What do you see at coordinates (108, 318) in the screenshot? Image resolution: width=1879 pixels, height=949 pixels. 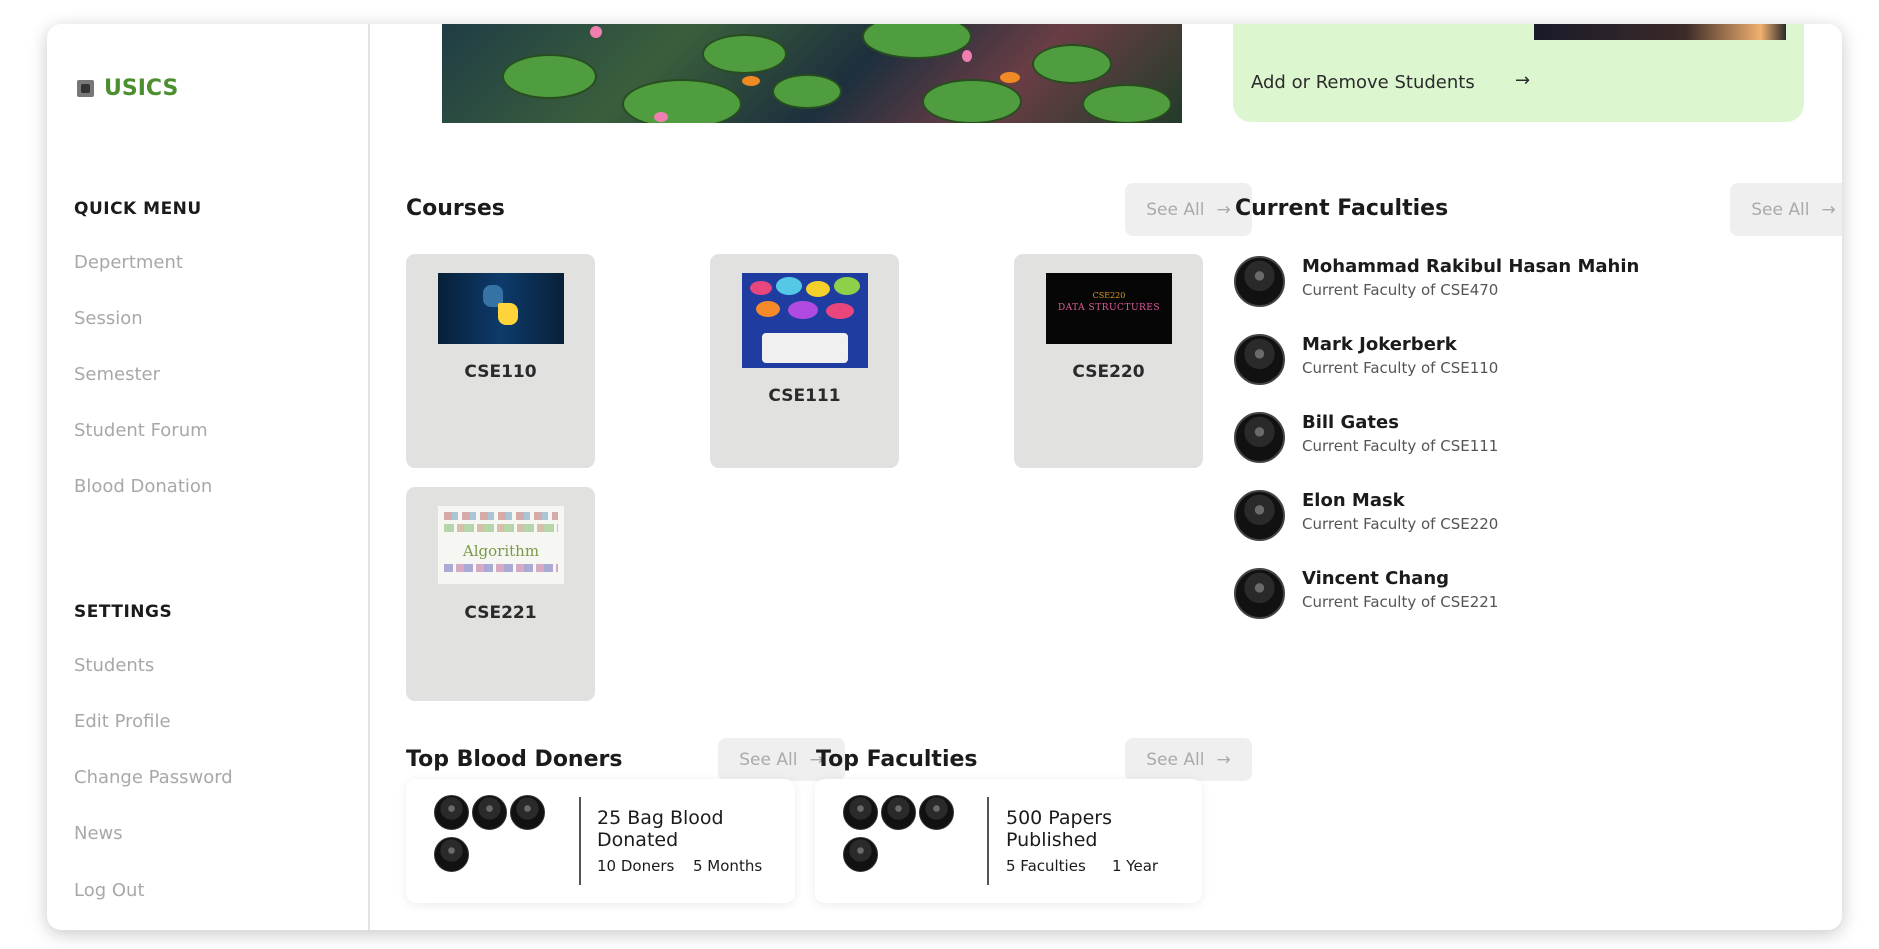 I see `sidebar-item-session: Session` at bounding box center [108, 318].